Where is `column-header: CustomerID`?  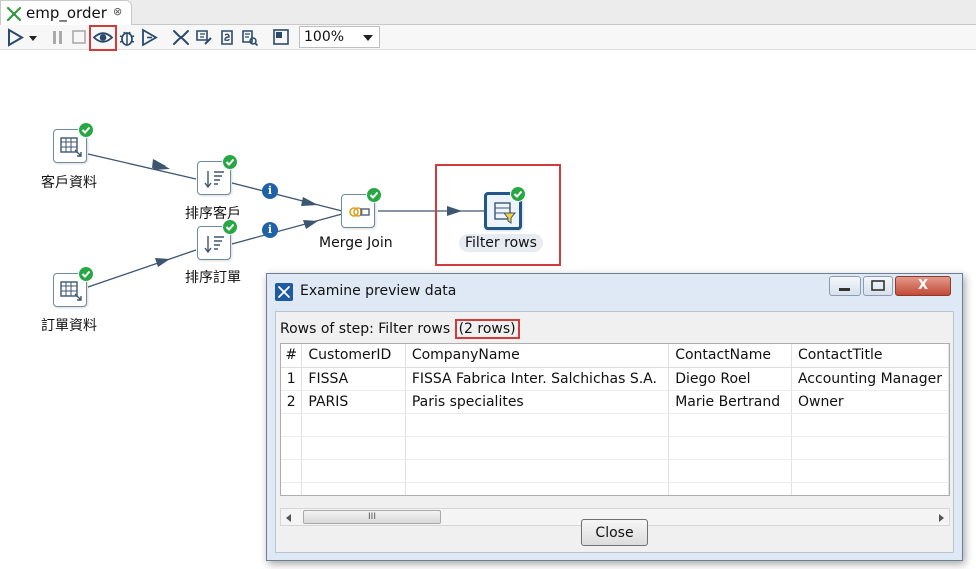 column-header: CustomerID is located at coordinates (353, 356).